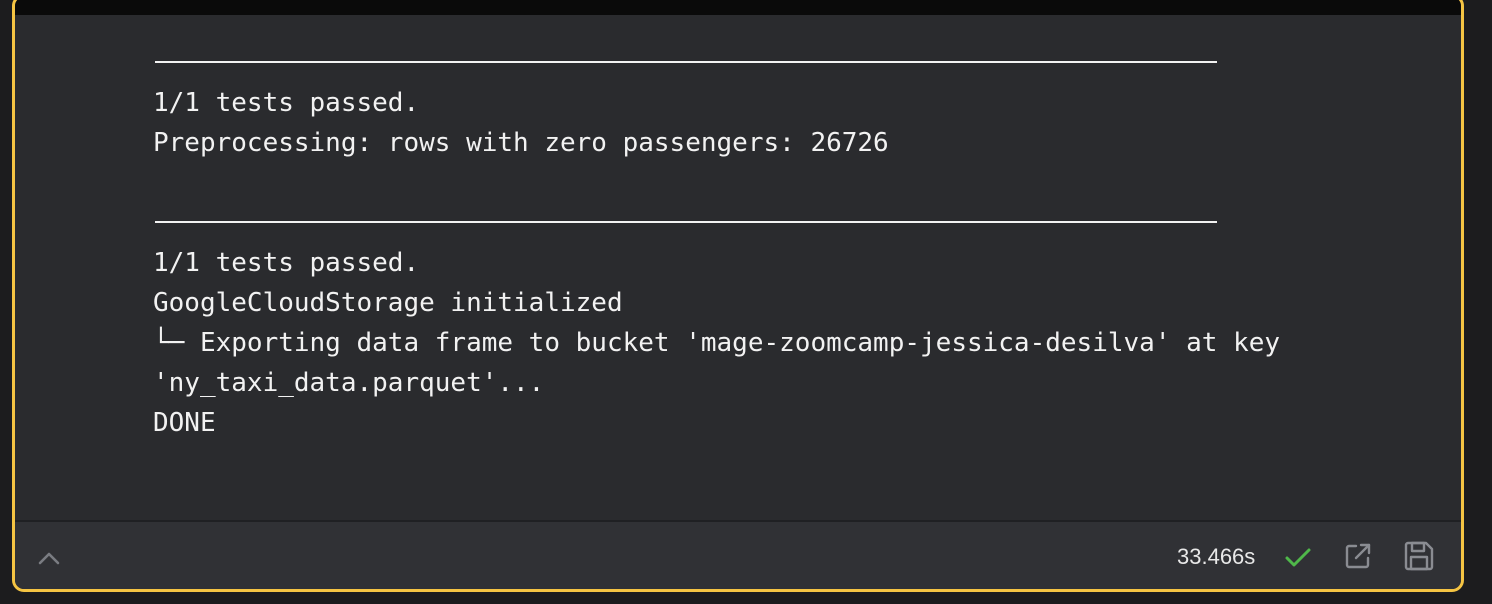  I want to click on block-footer: 33.466s, so click(738, 554).